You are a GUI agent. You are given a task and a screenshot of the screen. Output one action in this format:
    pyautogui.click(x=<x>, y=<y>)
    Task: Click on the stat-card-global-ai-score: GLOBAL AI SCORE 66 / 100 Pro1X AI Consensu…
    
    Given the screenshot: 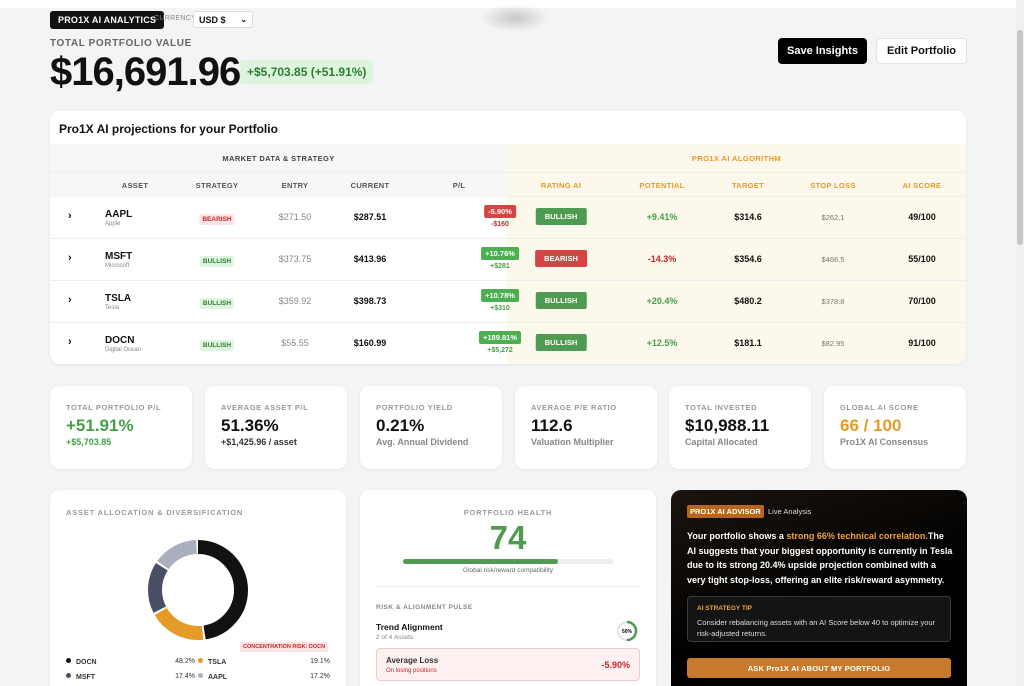 What is the action you would take?
    pyautogui.click(x=895, y=427)
    